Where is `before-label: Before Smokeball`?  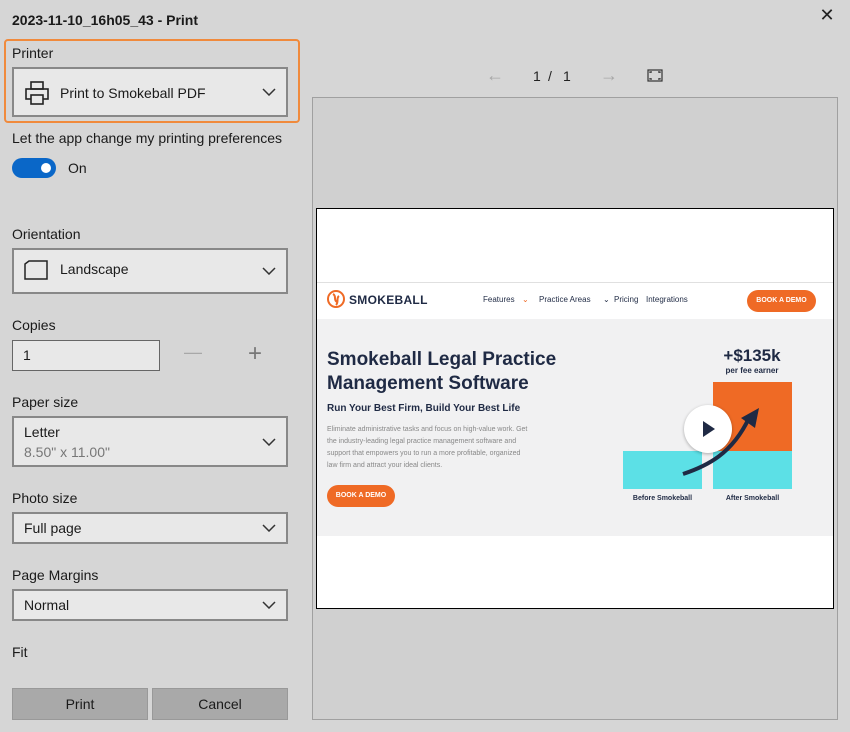
before-label: Before Smokeball is located at coordinates (662, 498).